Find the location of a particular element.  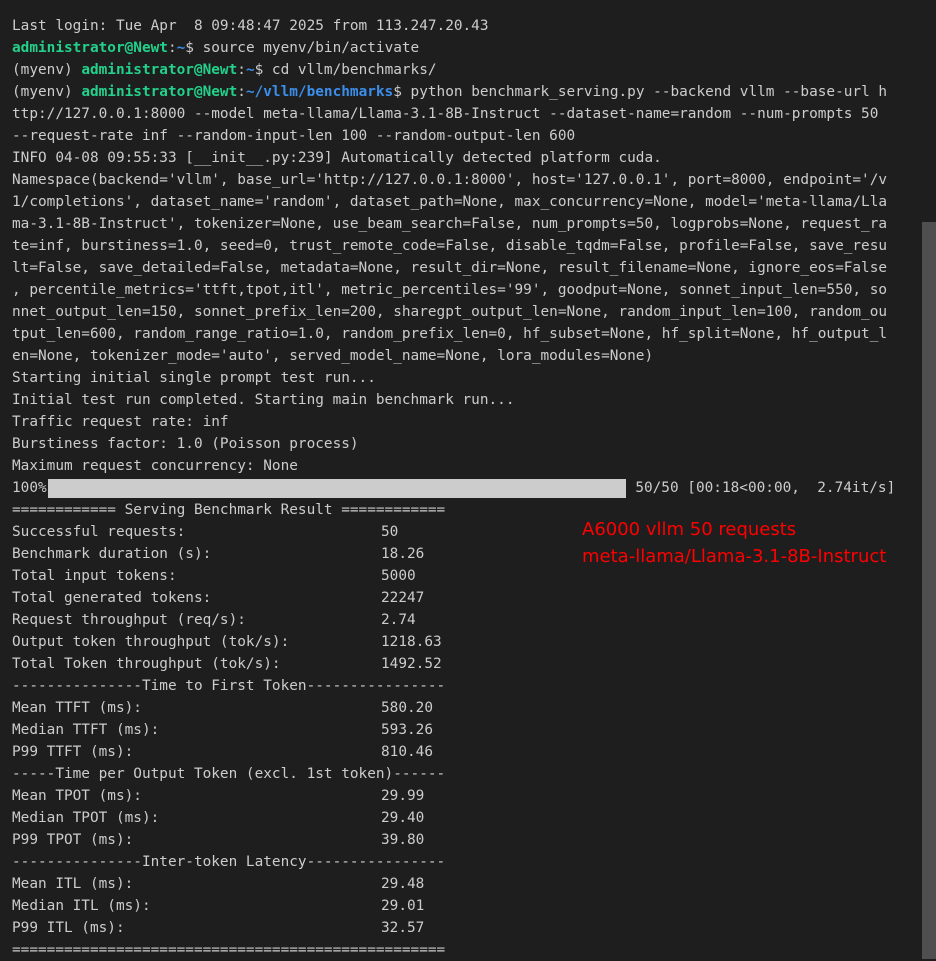

status-line: Burstiness factor: 1.0 (Poisson process) is located at coordinates (185, 444).